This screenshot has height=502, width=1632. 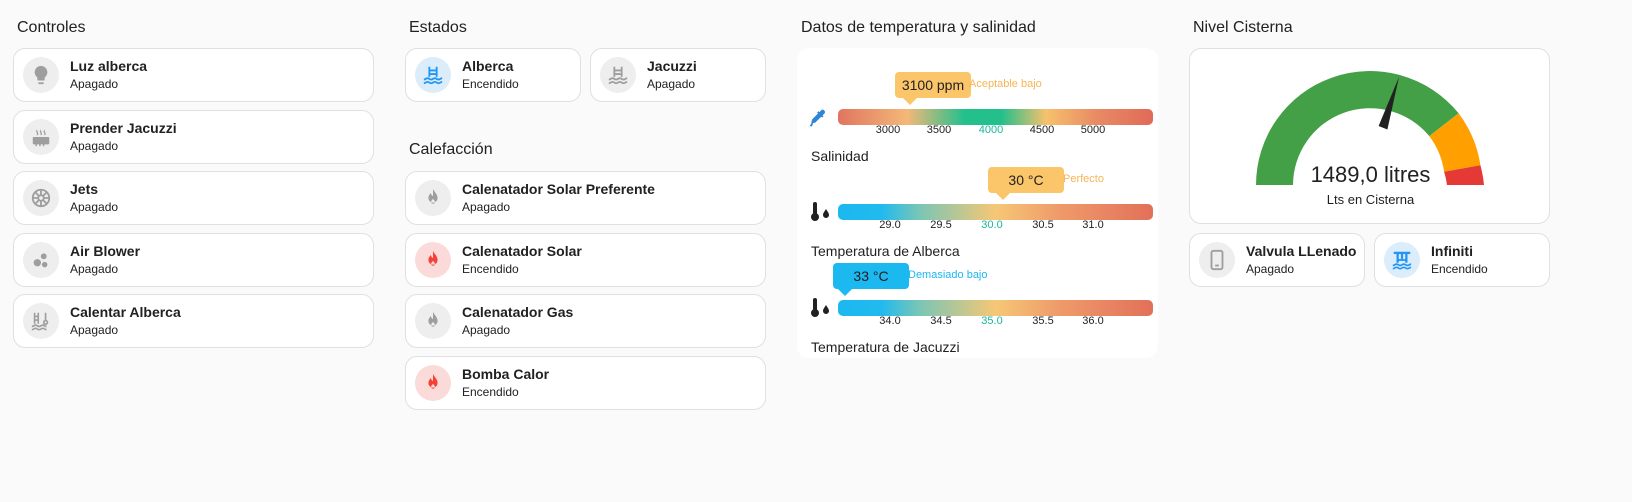 What do you see at coordinates (1093, 225) in the screenshot?
I see `temp-alberca-tick: 31.0` at bounding box center [1093, 225].